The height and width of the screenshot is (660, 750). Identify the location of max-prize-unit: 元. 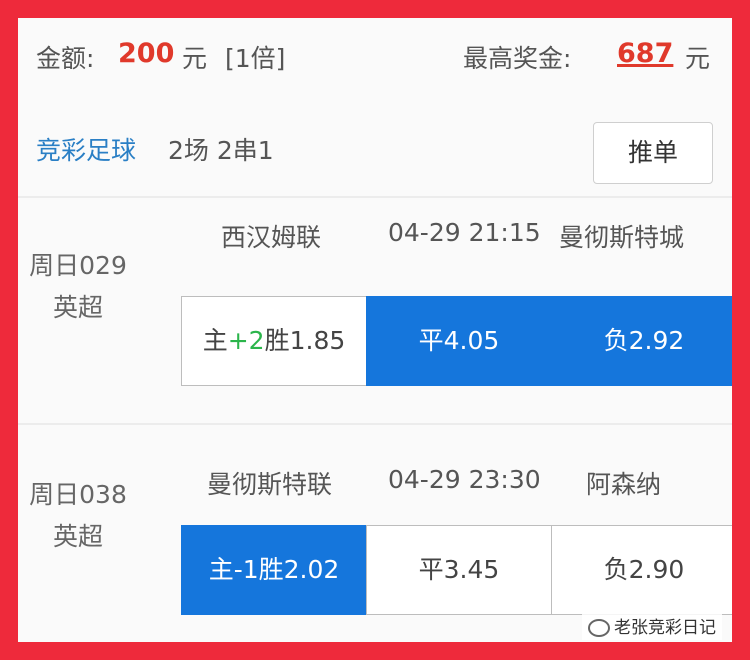
(698, 58).